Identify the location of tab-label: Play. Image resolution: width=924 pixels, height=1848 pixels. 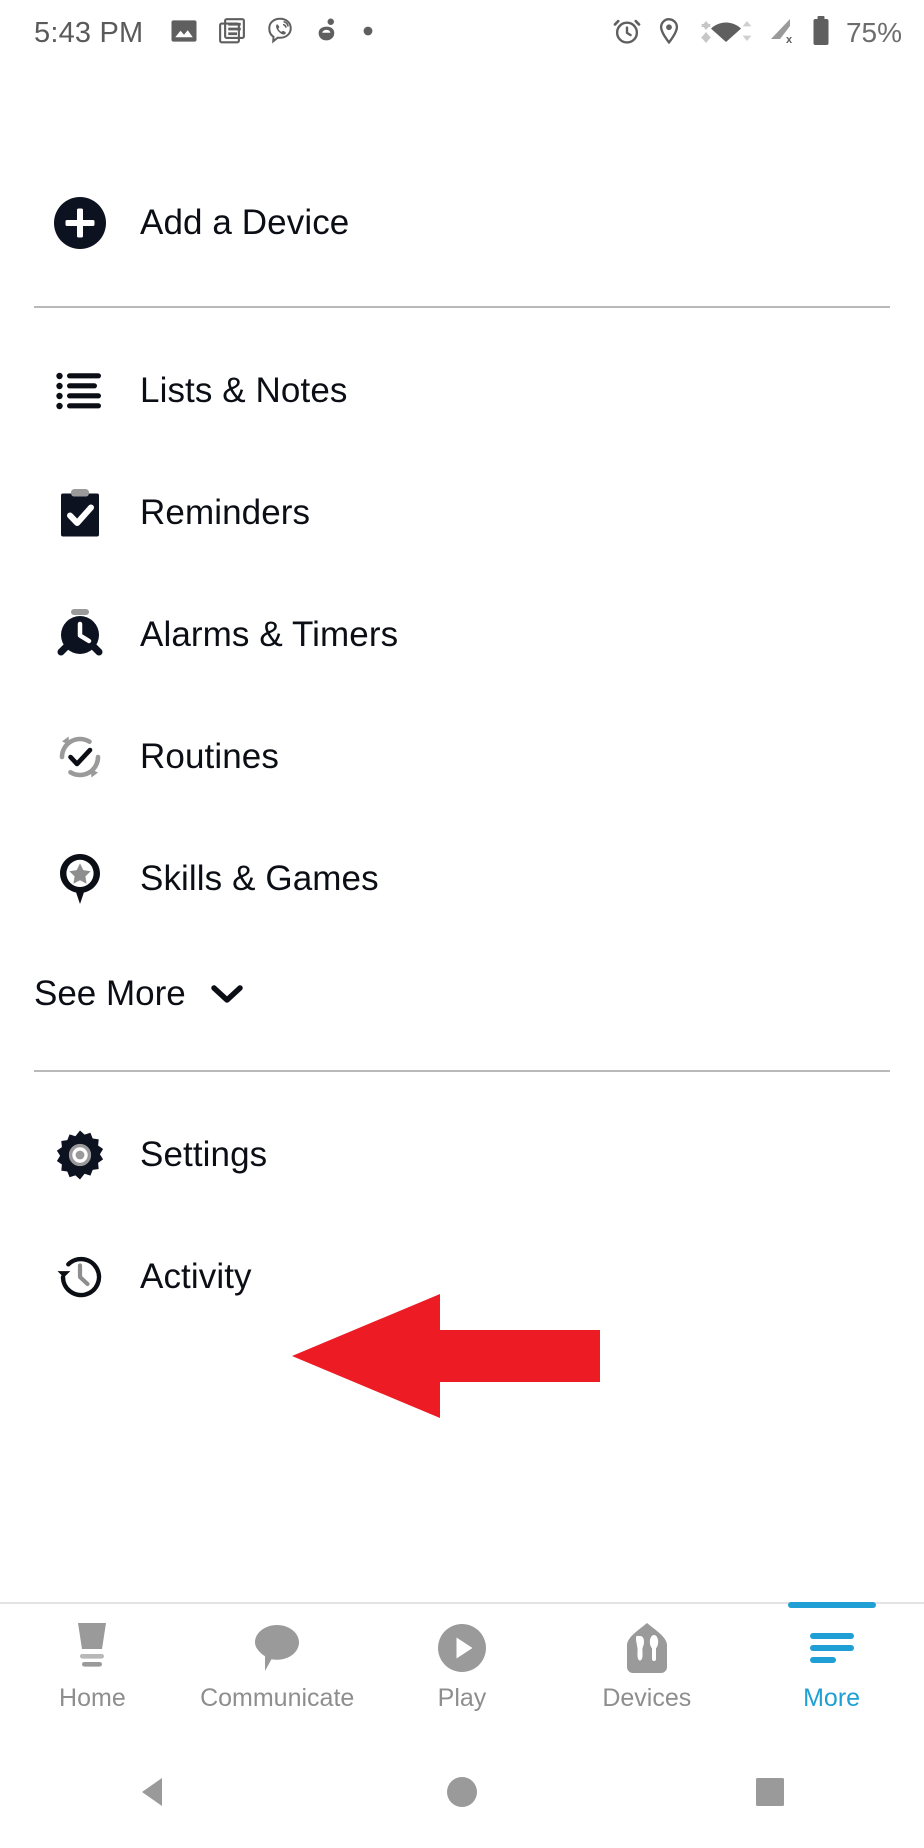
(462, 1698).